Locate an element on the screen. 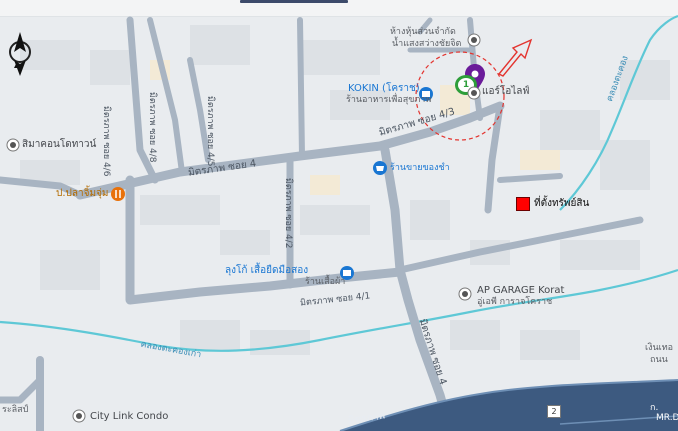 This screenshot has width=678, height=431. place-label: City Link Condo is located at coordinates (129, 416).